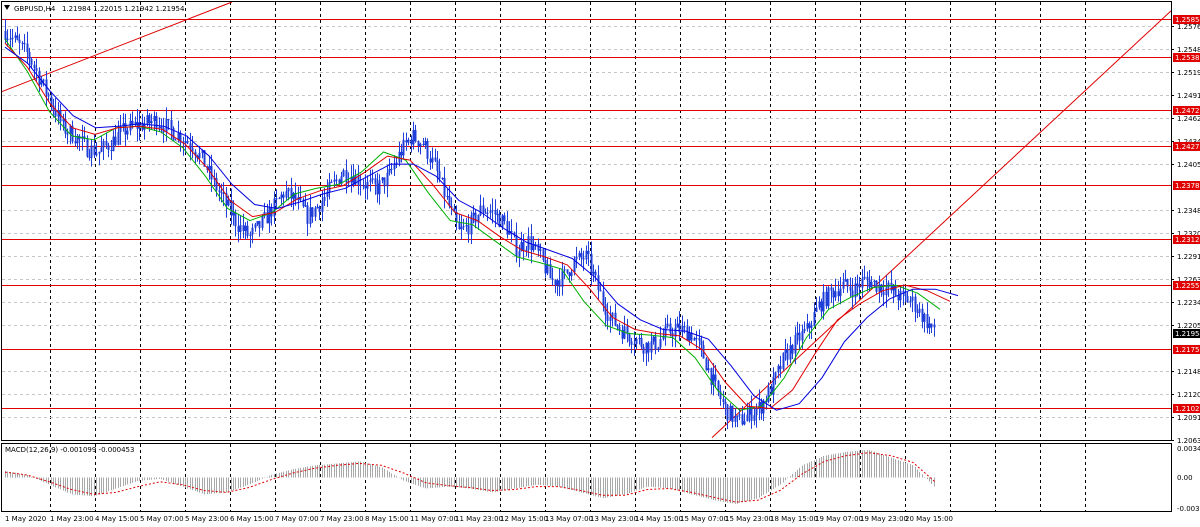  What do you see at coordinates (929, 519) in the screenshot?
I see `x-tick-label: 20 May 15:00` at bounding box center [929, 519].